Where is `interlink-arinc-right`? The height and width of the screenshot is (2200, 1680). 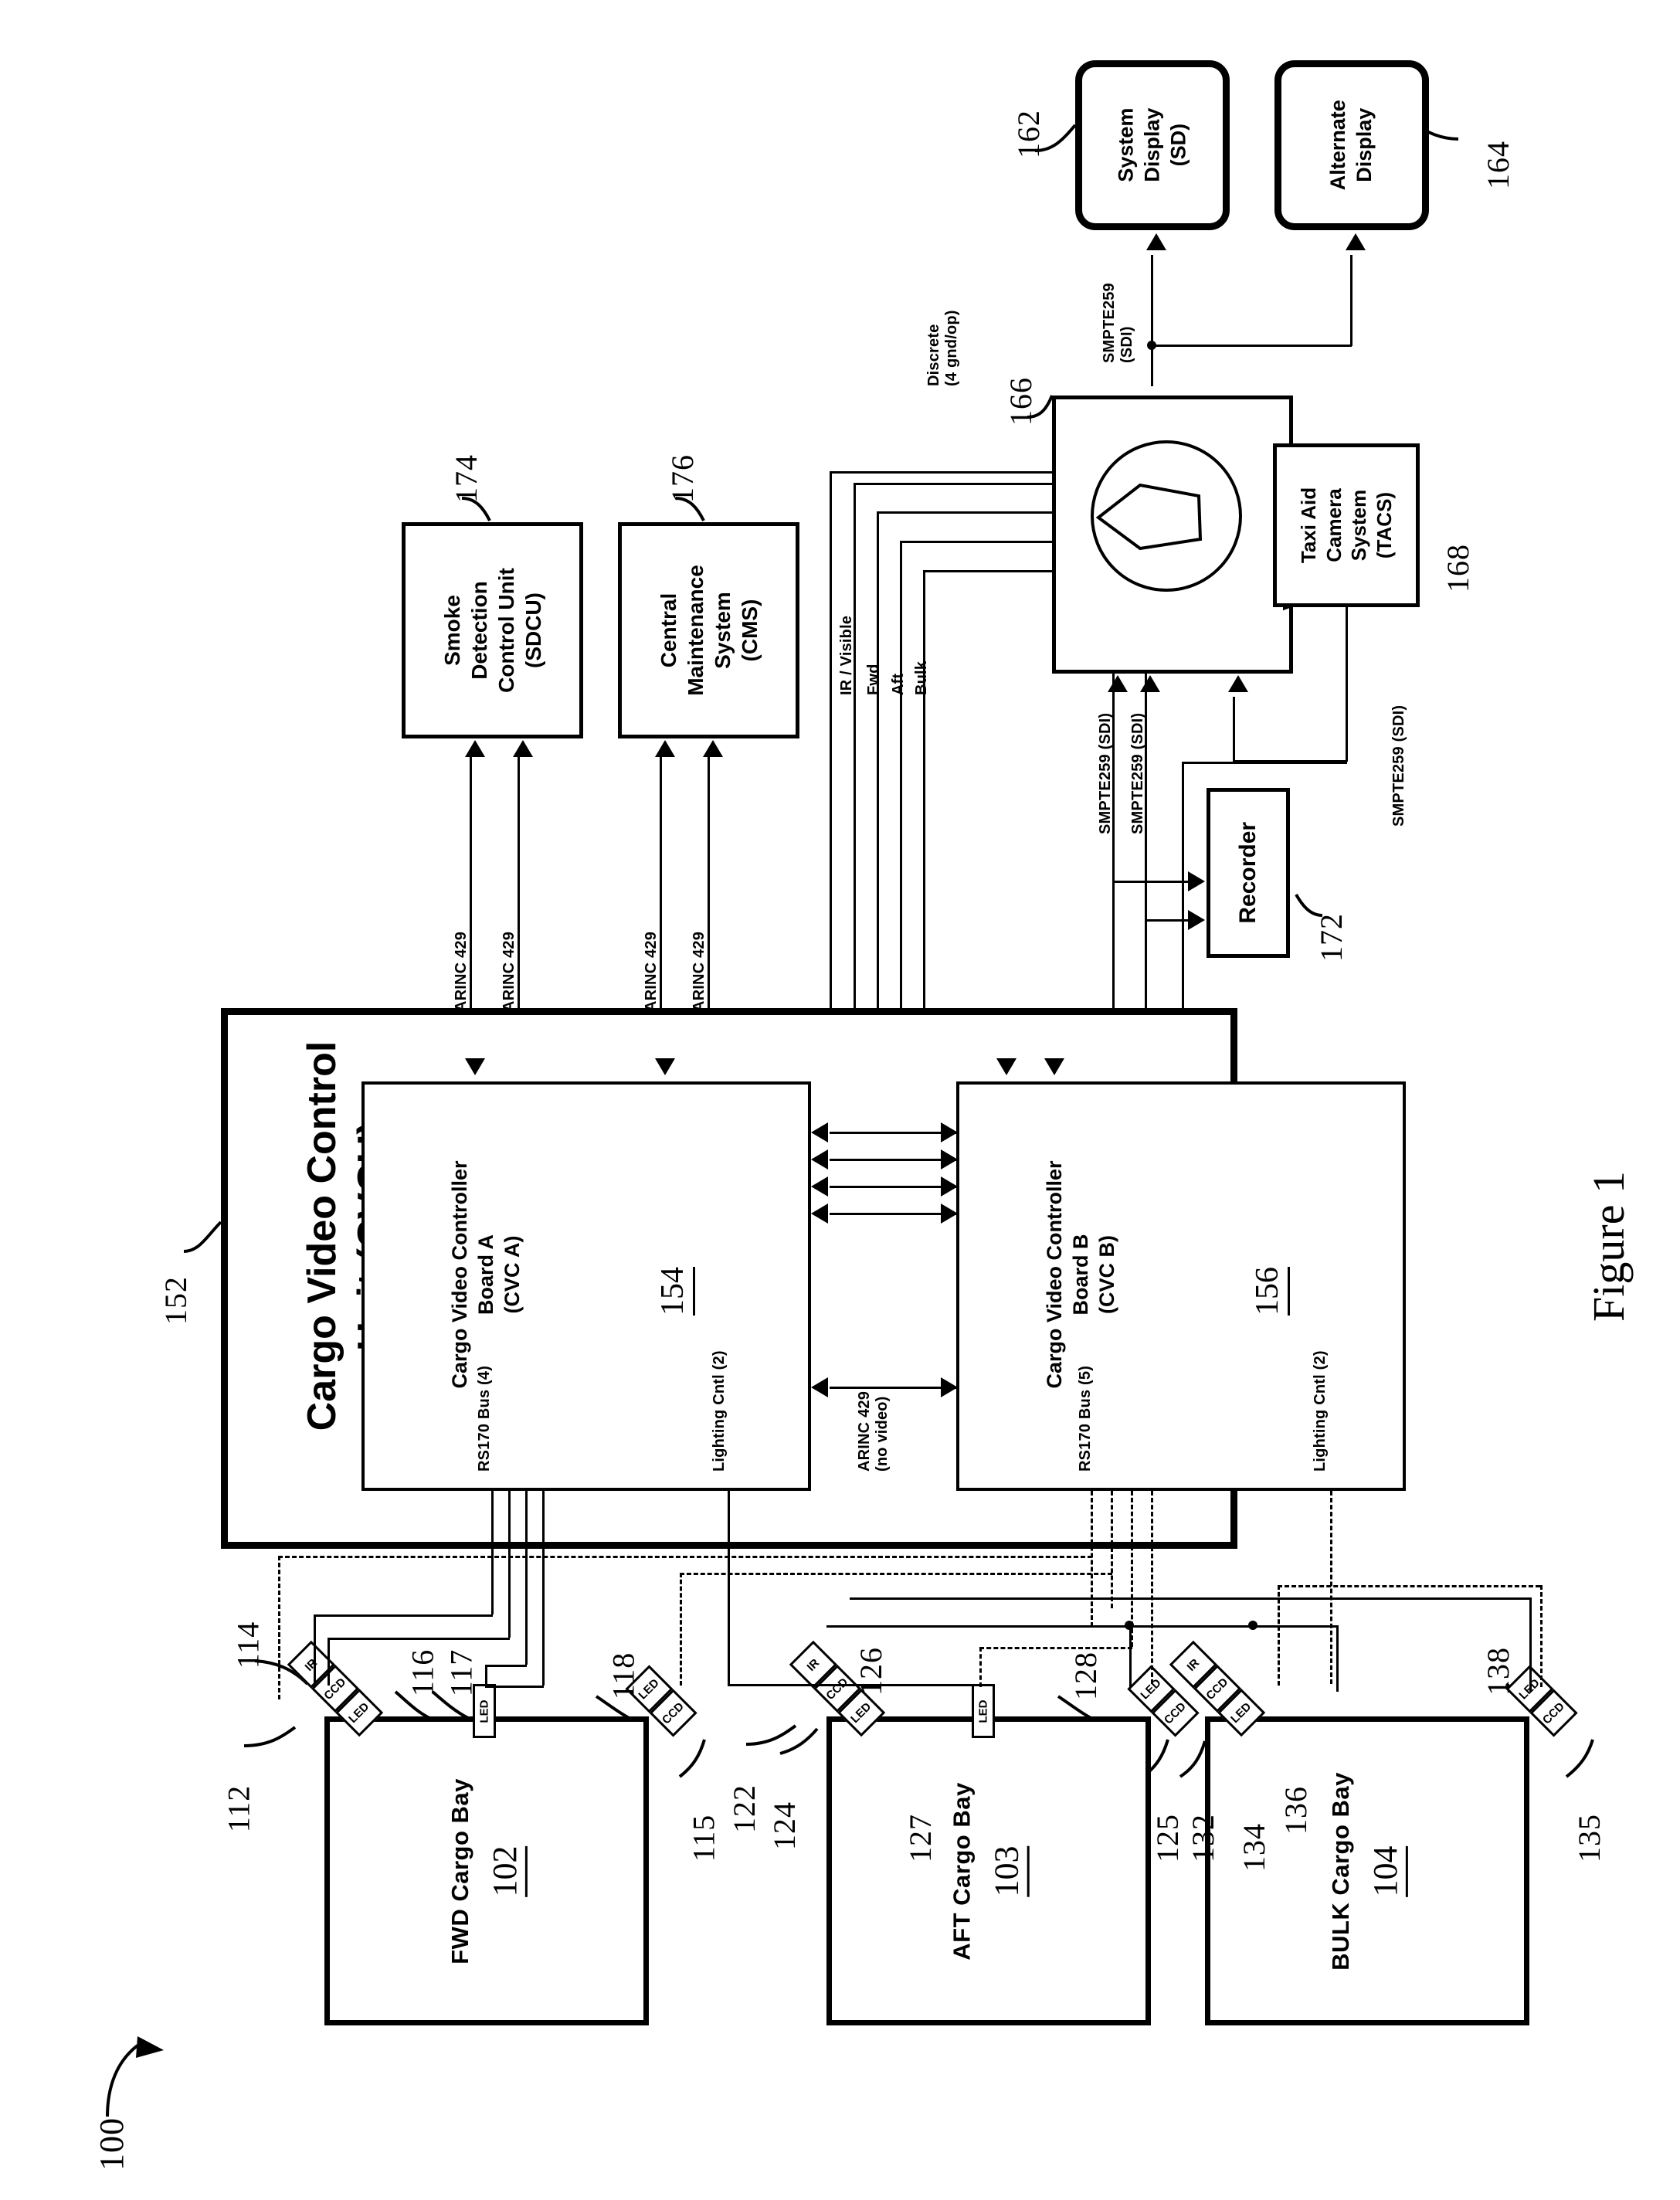
interlink-arinc-right is located at coordinates (949, 1387).